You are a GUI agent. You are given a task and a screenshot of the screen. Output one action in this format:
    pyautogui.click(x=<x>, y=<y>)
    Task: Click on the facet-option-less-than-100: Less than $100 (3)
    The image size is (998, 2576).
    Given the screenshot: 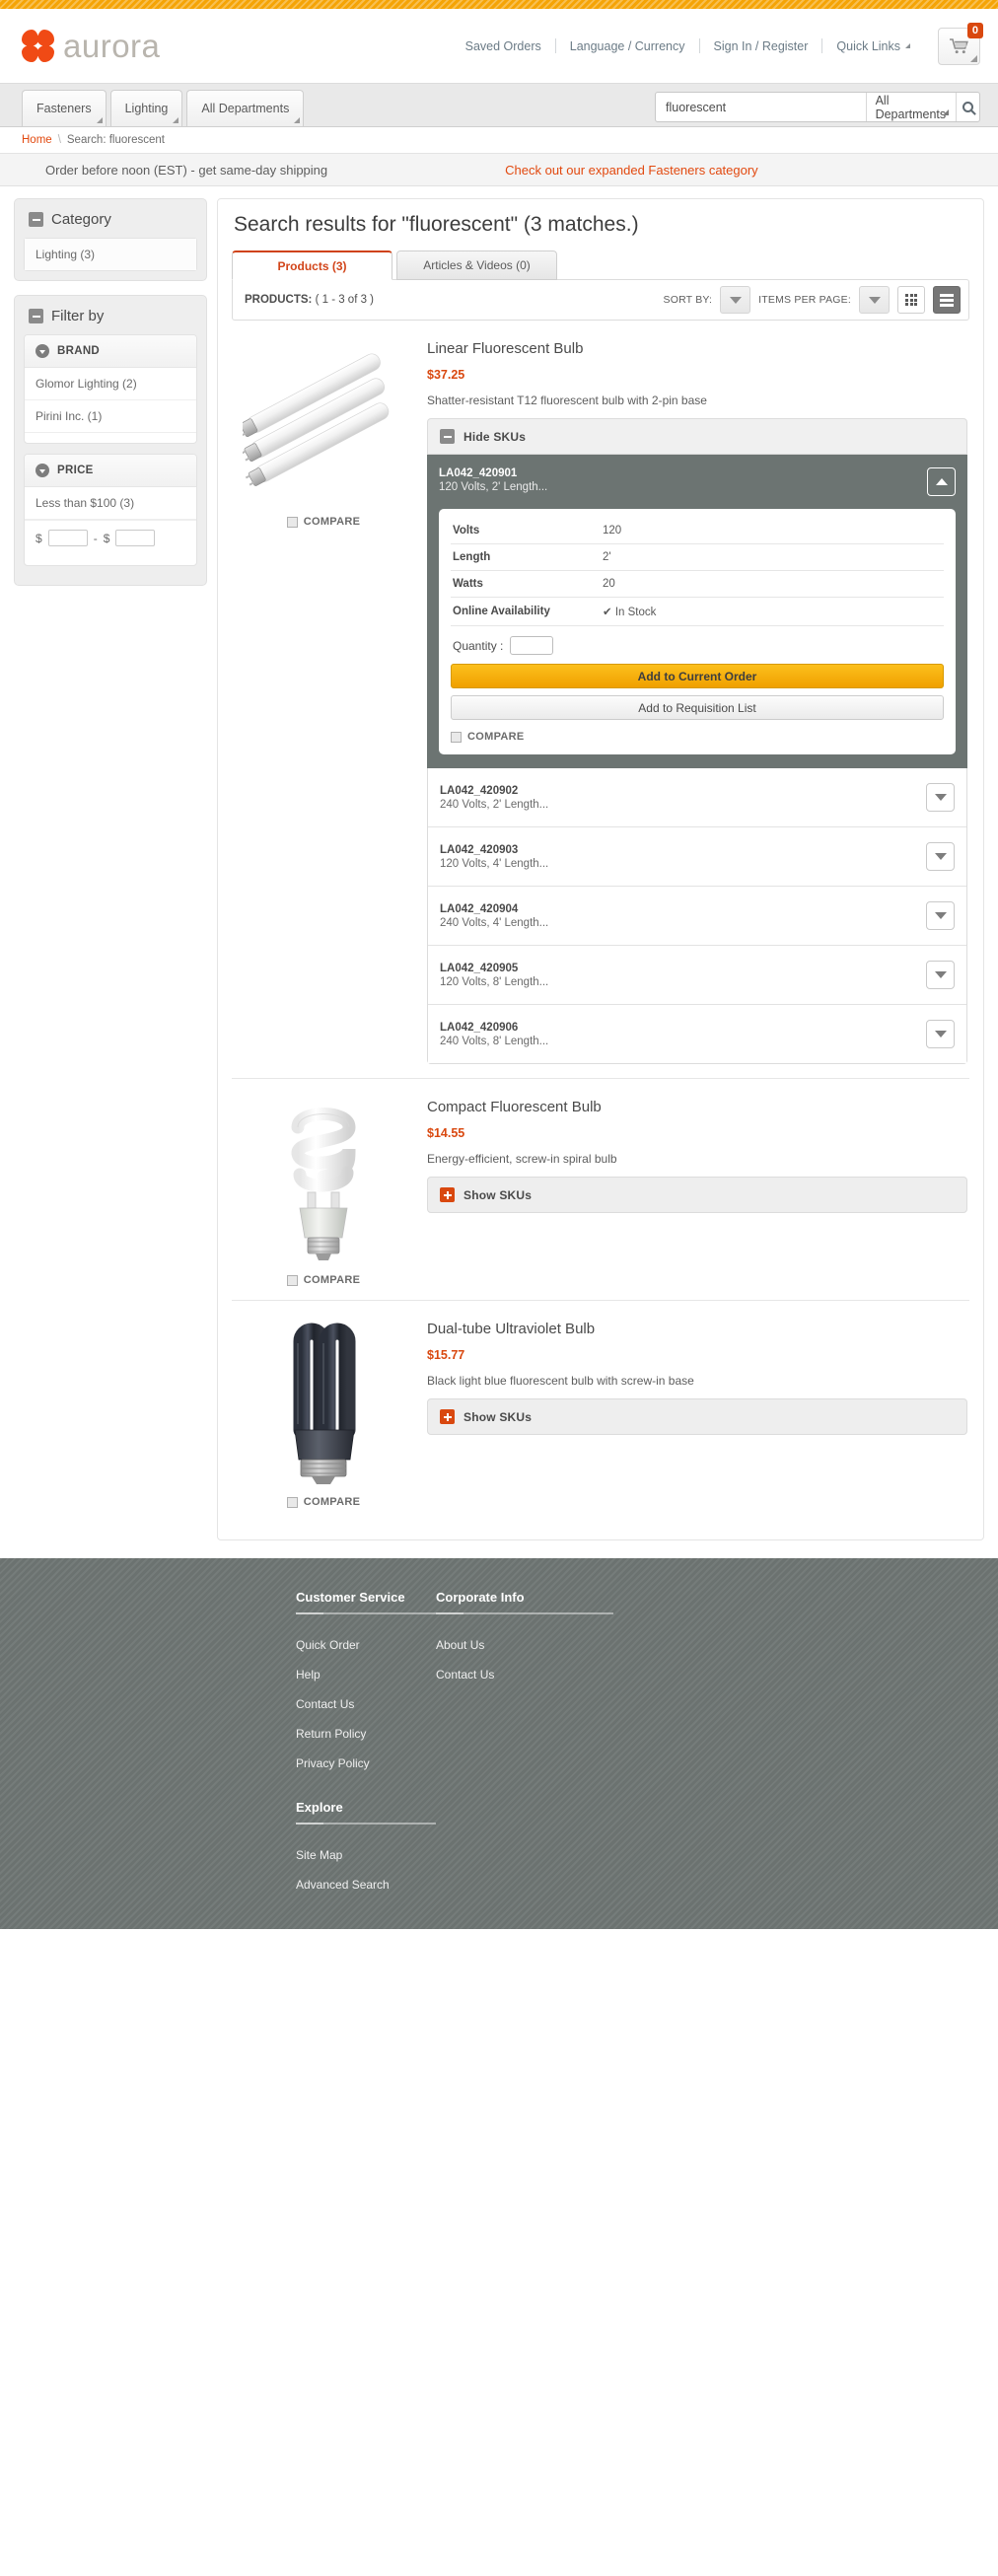 What is the action you would take?
    pyautogui.click(x=110, y=504)
    